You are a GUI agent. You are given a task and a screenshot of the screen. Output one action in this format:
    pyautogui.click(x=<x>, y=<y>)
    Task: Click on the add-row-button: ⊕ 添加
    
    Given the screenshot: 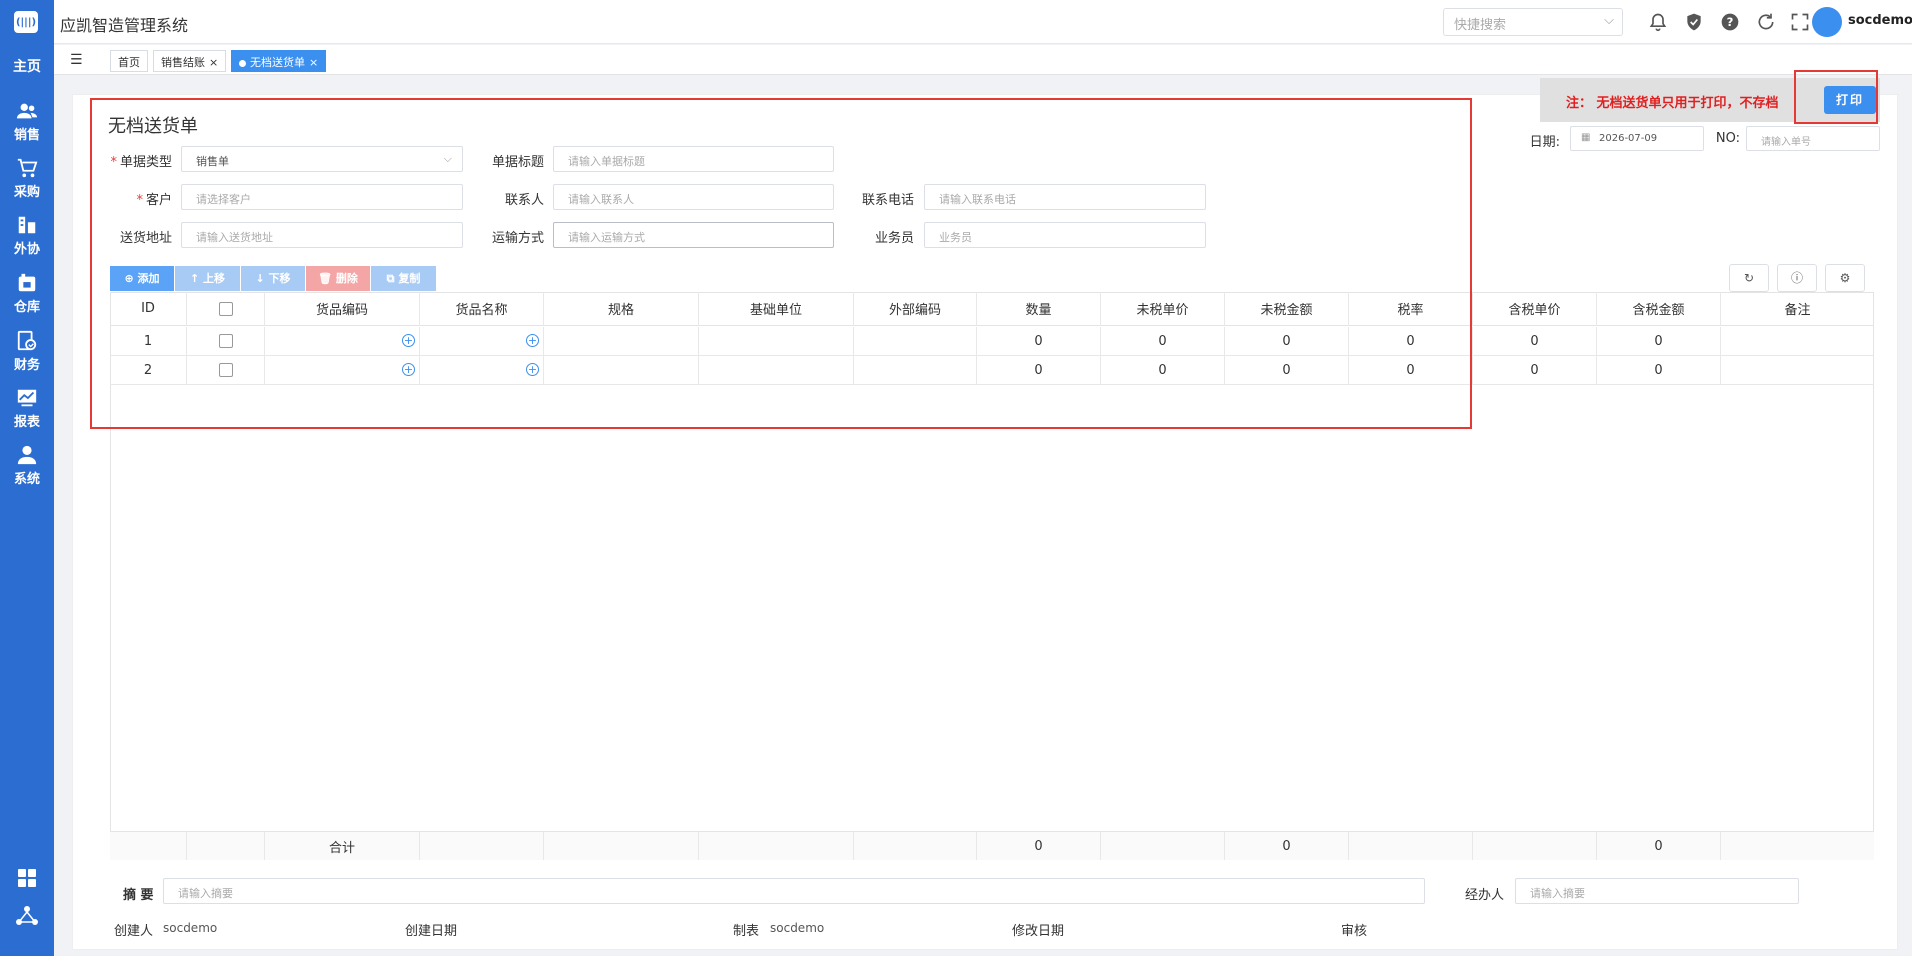 What is the action you would take?
    pyautogui.click(x=142, y=278)
    